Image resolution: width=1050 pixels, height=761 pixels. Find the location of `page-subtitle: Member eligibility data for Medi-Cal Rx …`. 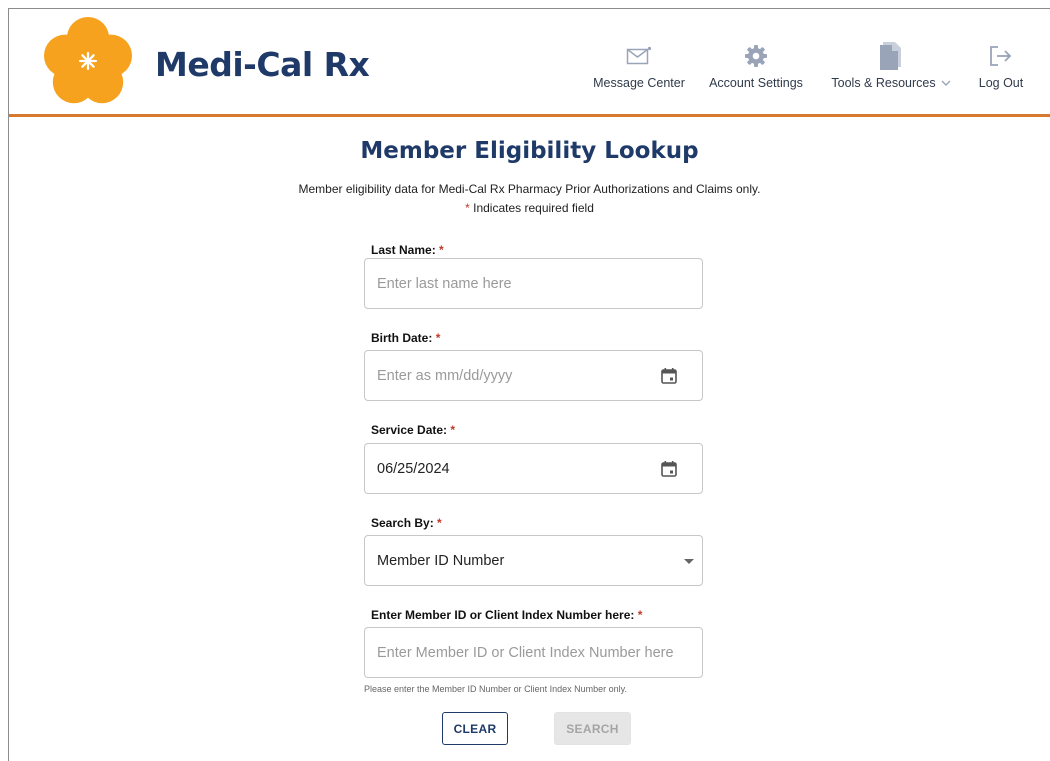

page-subtitle: Member eligibility data for Medi-Cal Rx … is located at coordinates (529, 189).